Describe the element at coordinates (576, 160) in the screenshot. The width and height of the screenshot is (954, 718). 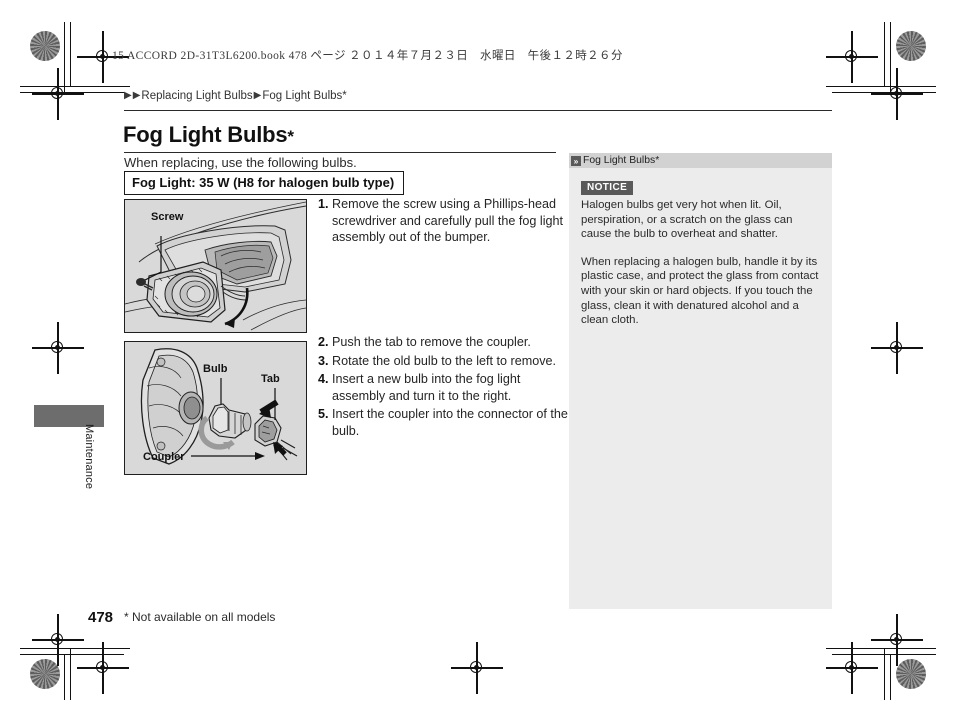
I see `double-chevron-right-icon: »` at that location.